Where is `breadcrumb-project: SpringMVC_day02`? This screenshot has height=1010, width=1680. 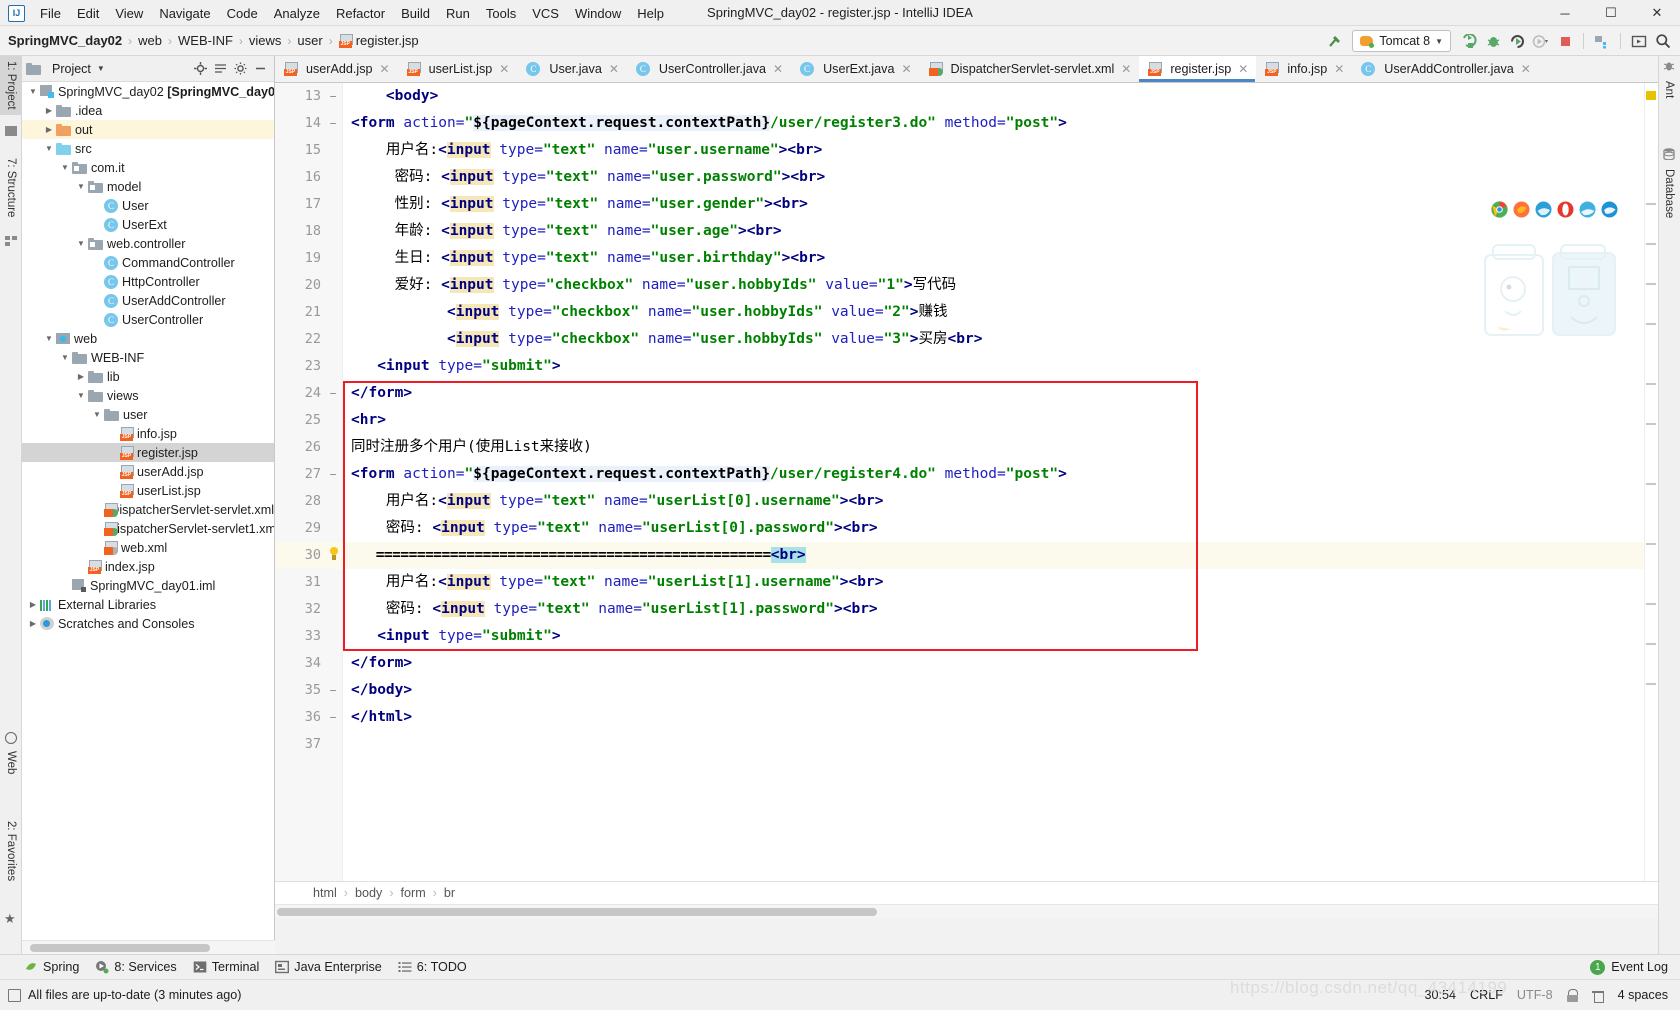 breadcrumb-project: SpringMVC_day02 is located at coordinates (65, 40).